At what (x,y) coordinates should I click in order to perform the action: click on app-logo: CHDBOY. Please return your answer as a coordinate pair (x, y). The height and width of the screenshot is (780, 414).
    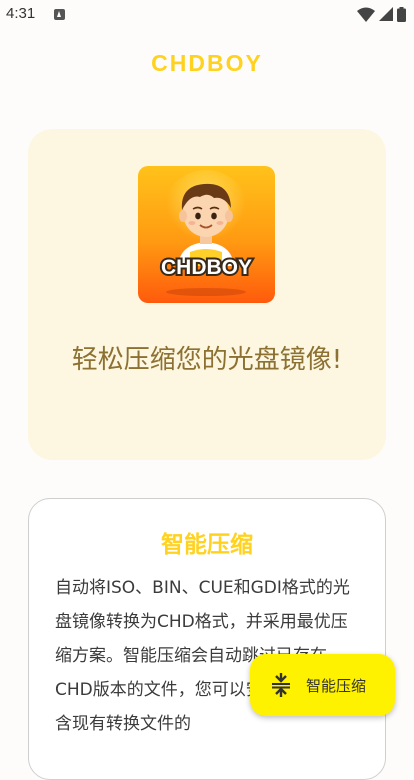
    Looking at the image, I should click on (206, 234).